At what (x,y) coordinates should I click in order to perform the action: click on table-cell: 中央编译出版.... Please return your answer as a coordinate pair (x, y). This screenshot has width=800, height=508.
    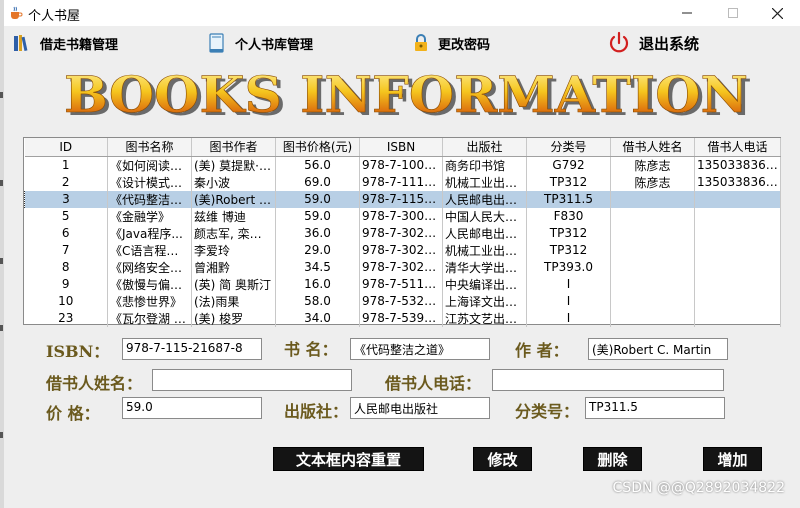
    Looking at the image, I should click on (484, 284).